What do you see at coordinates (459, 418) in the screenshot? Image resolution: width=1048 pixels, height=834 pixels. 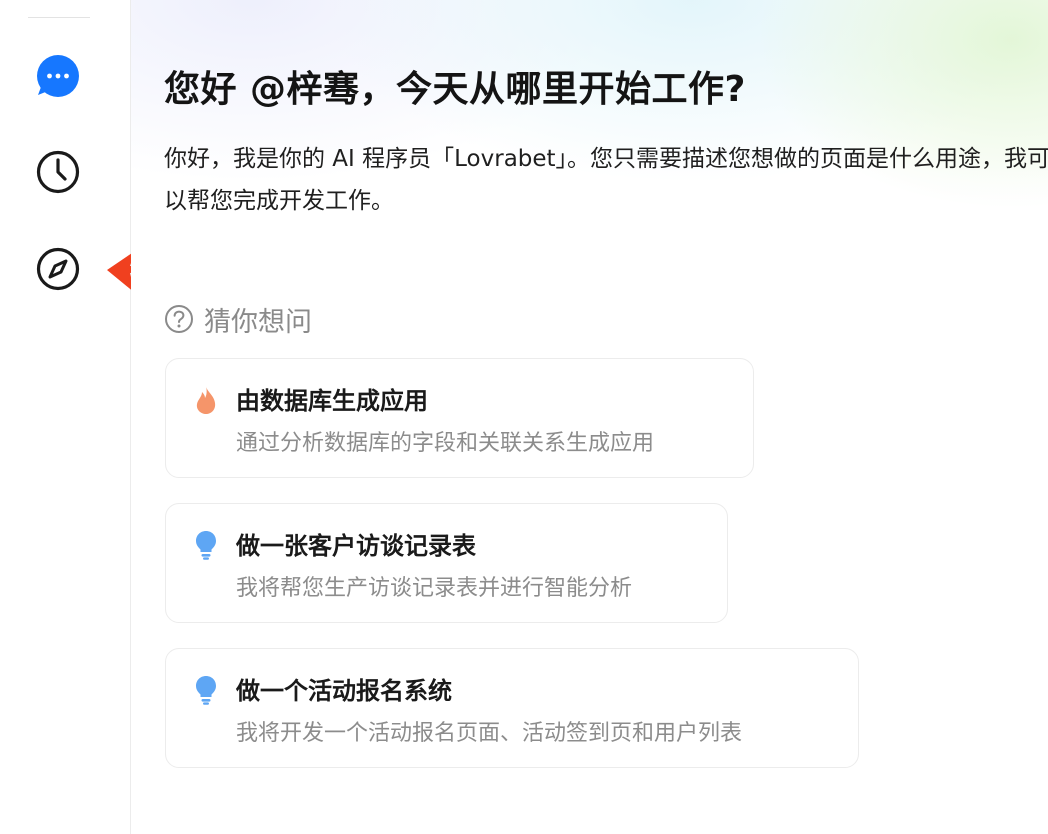 I see `suggestion-card-db-app: 由数据库生成应用 通过分析数据库的字段和关联关系生成应用` at bounding box center [459, 418].